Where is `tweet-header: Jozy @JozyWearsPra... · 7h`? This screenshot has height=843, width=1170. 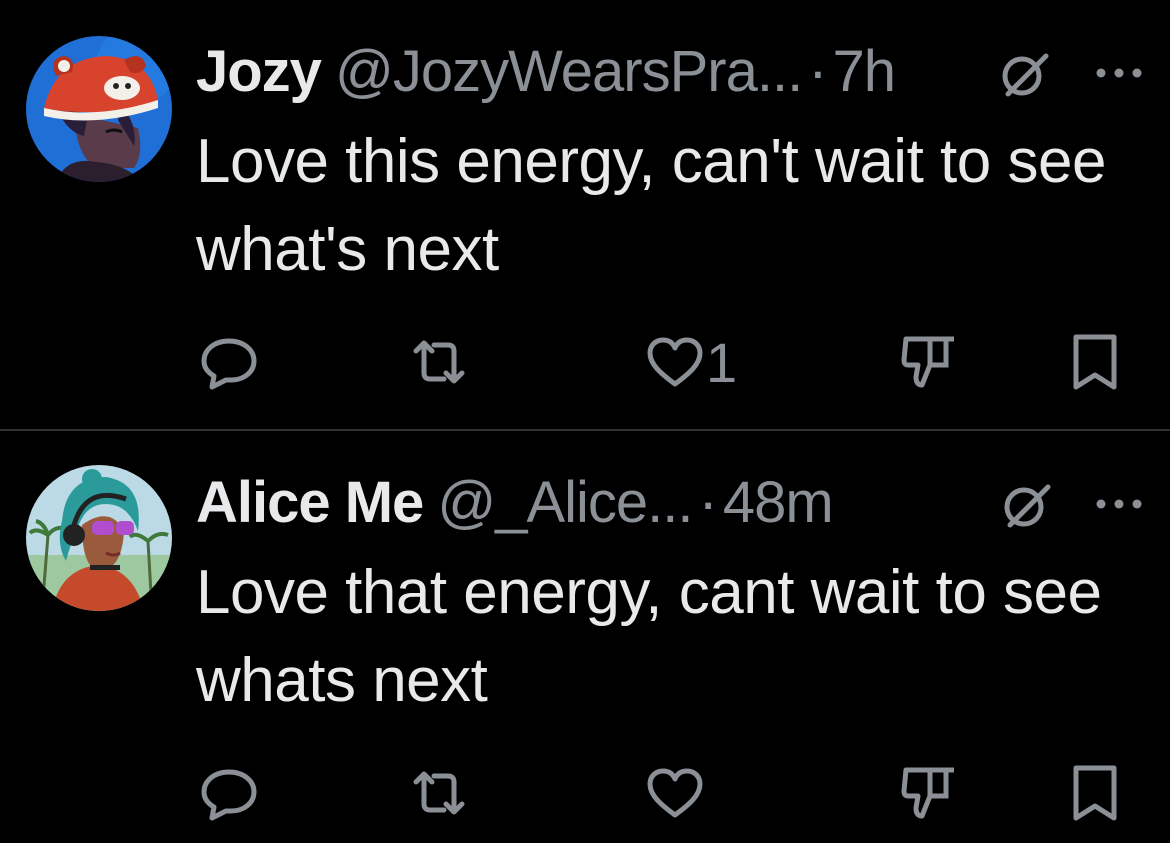
tweet-header: Jozy @JozyWearsPra... · 7h is located at coordinates (546, 71).